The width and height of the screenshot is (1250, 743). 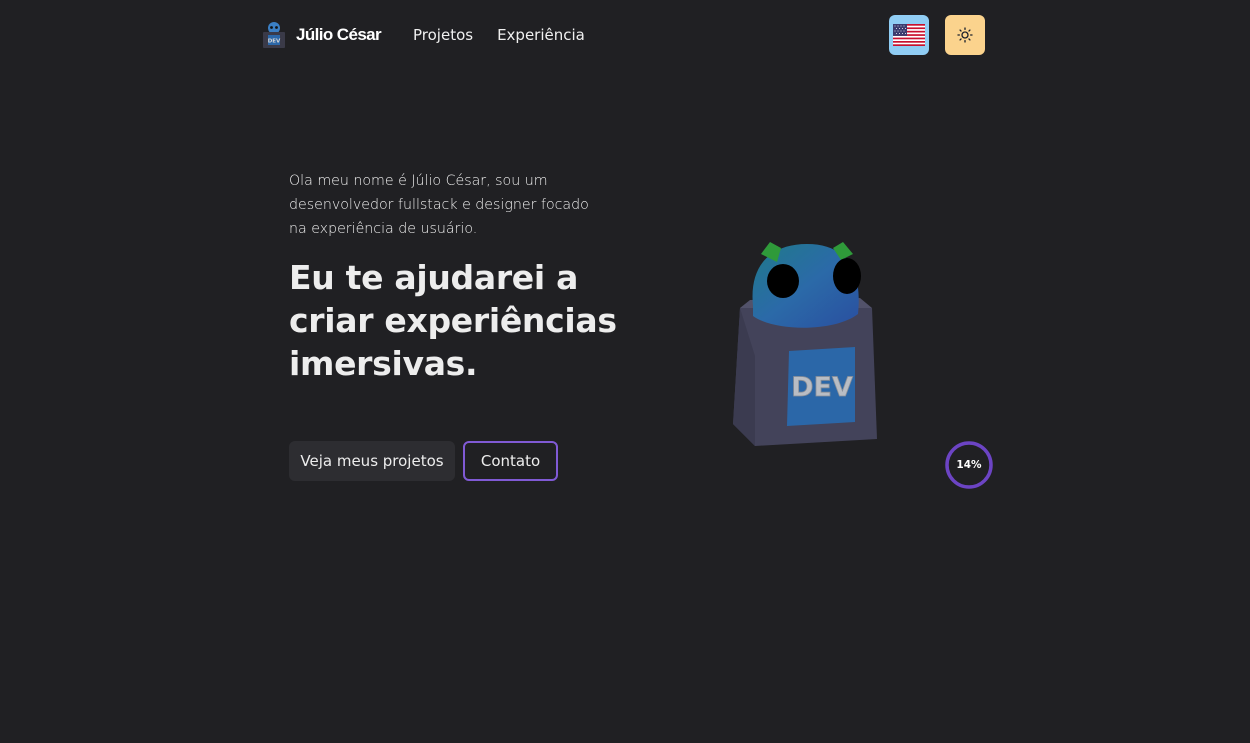 I want to click on nav-link-experiencia: Experiência, so click(x=541, y=35).